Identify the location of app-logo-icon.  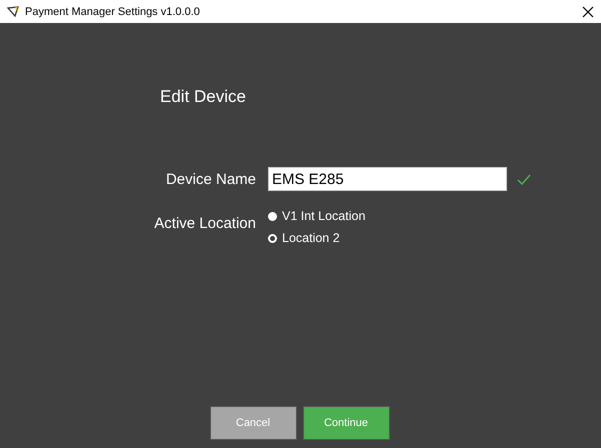
(13, 12).